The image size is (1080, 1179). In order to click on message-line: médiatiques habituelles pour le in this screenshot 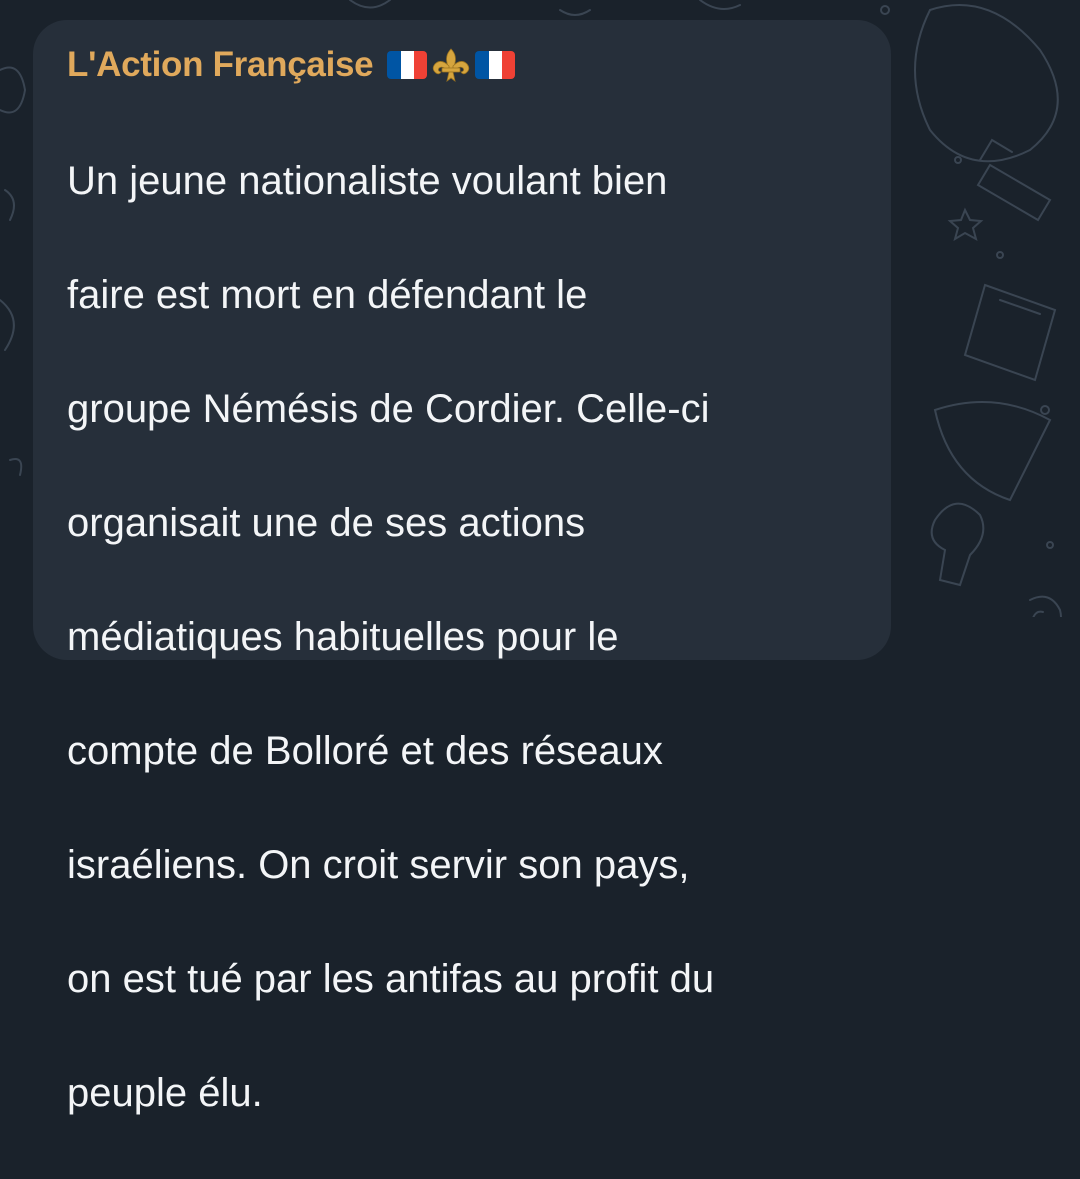, I will do `click(343, 637)`.